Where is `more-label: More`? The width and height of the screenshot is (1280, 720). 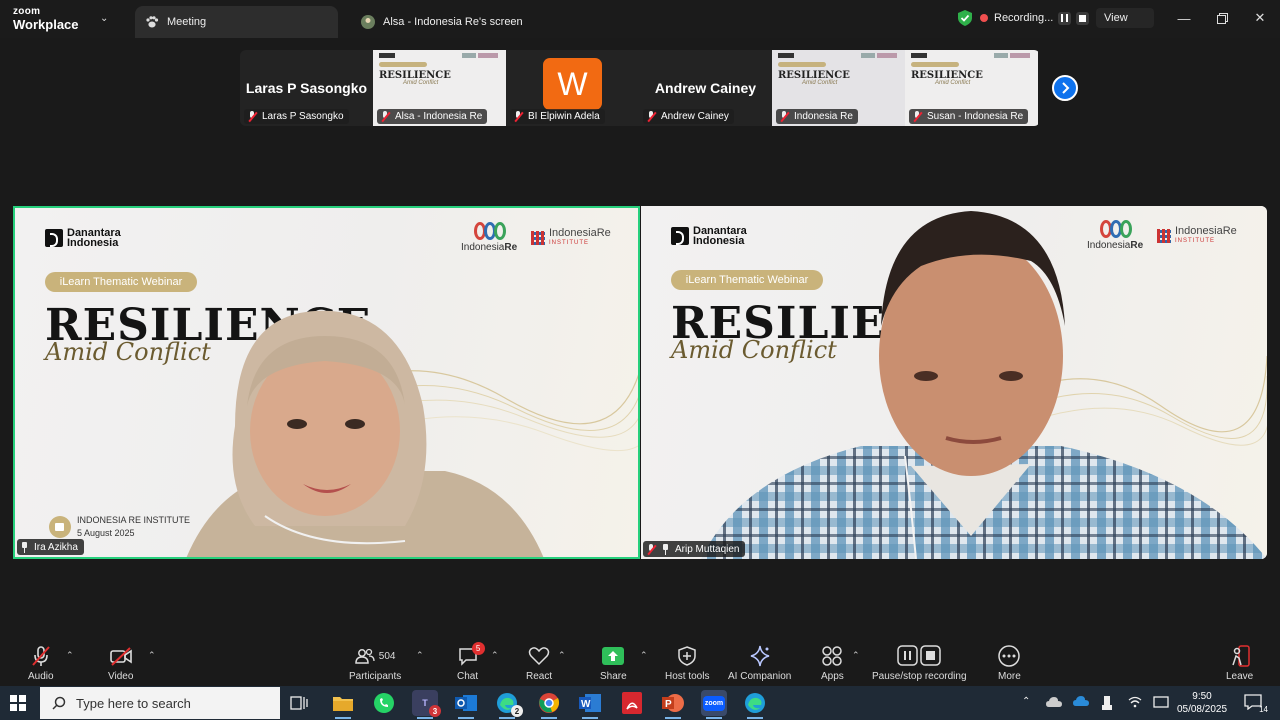 more-label: More is located at coordinates (1009, 676).